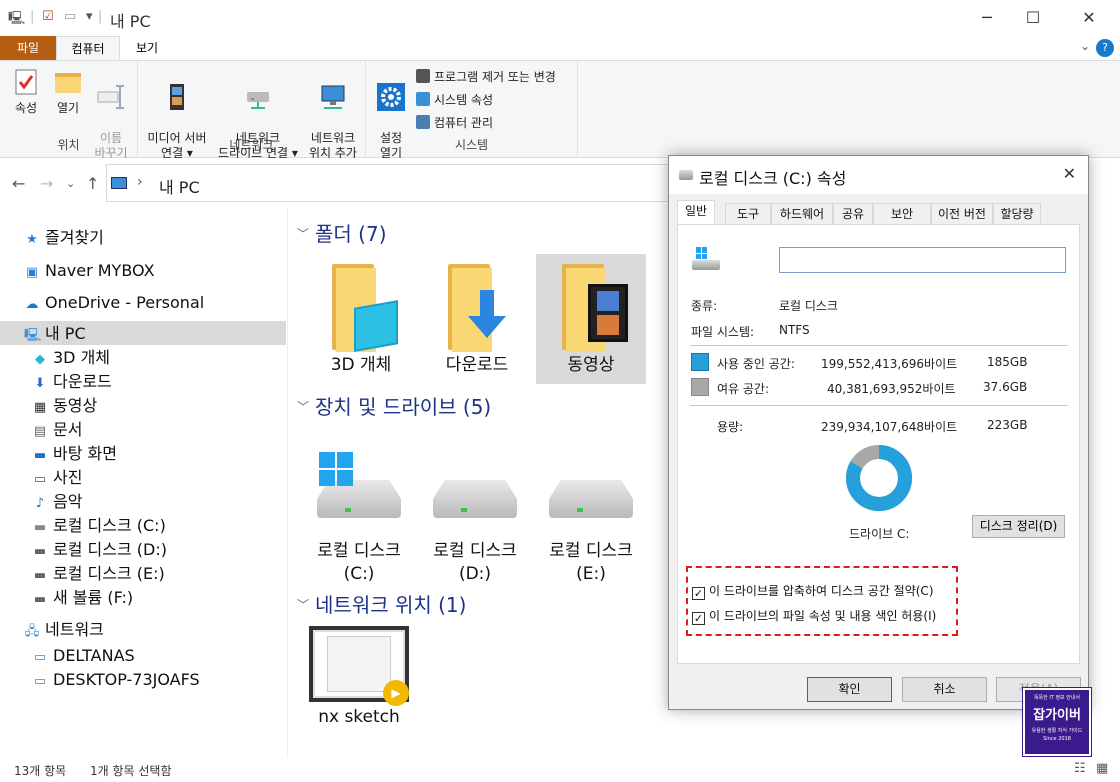  Describe the element at coordinates (696, 212) in the screenshot. I see `tab-general: 일반` at that location.